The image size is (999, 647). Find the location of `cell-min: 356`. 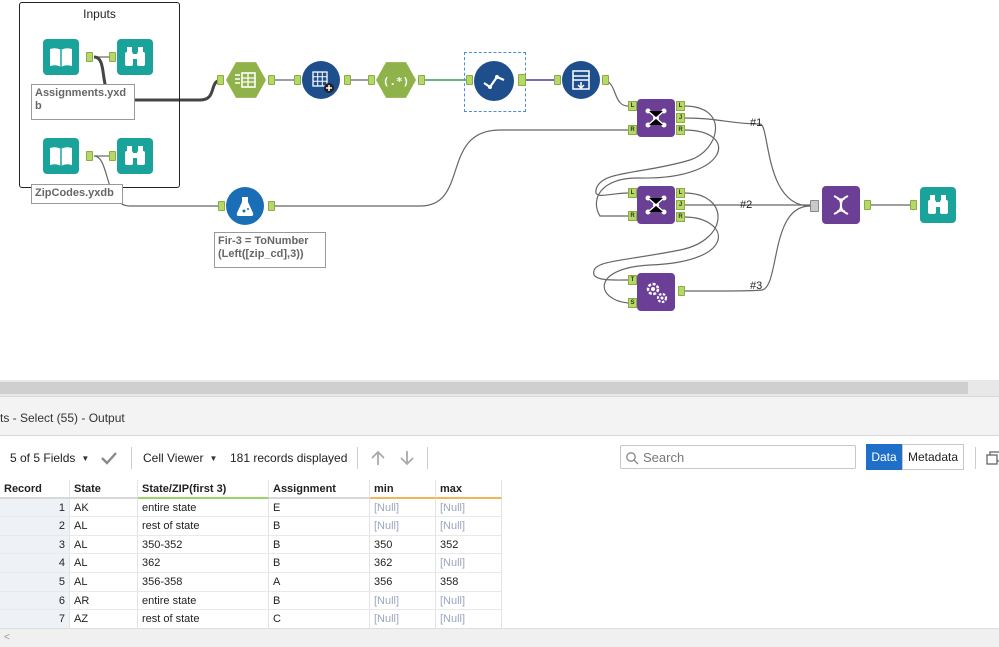

cell-min: 356 is located at coordinates (403, 582).